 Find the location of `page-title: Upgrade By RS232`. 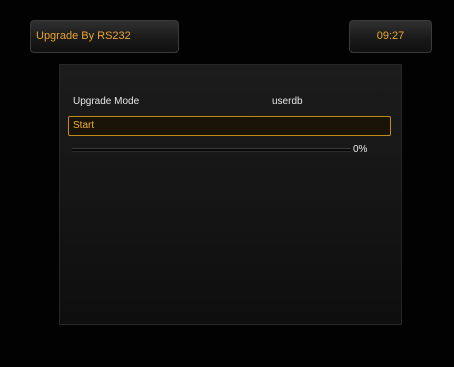

page-title: Upgrade By RS232 is located at coordinates (83, 36).